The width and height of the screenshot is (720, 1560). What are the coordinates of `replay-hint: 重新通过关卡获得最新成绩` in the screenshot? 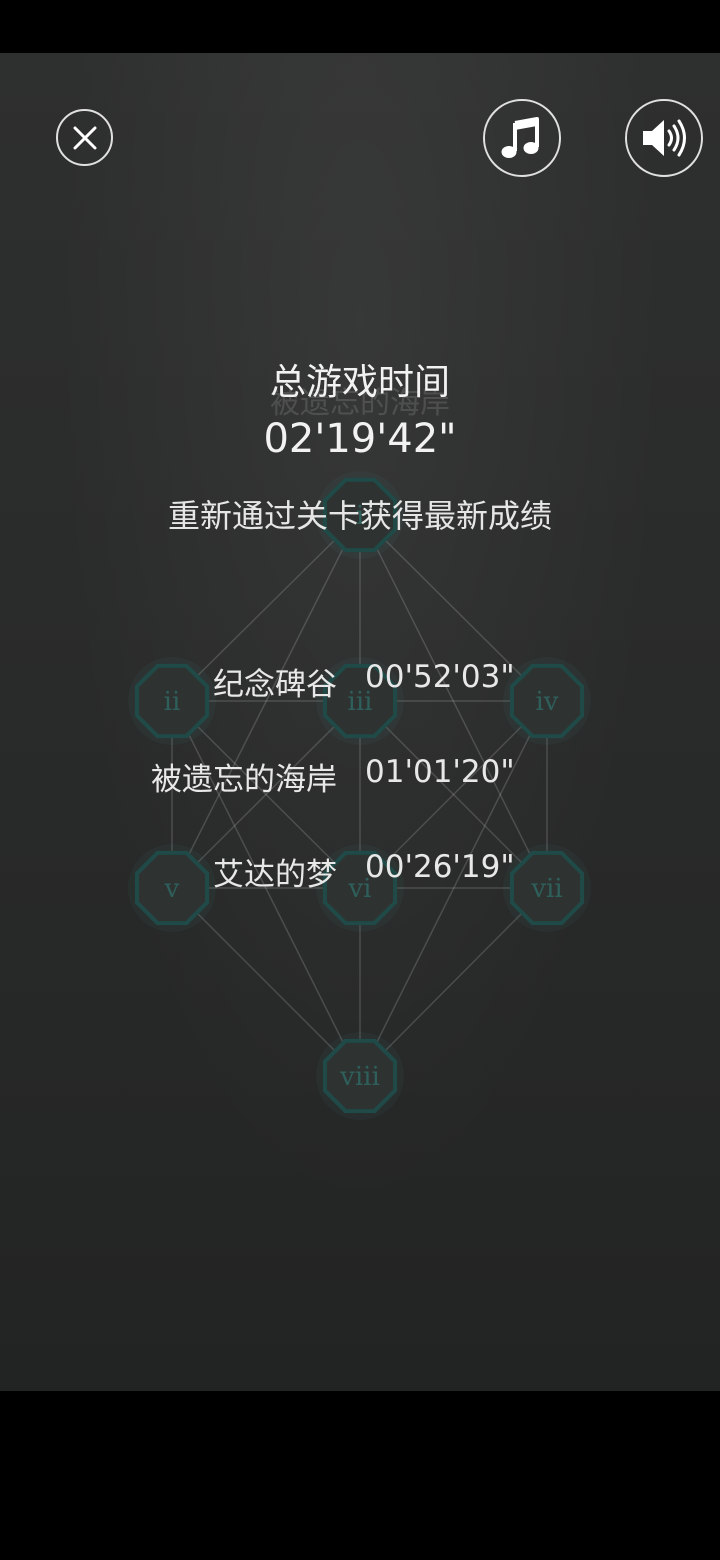 It's located at (359, 516).